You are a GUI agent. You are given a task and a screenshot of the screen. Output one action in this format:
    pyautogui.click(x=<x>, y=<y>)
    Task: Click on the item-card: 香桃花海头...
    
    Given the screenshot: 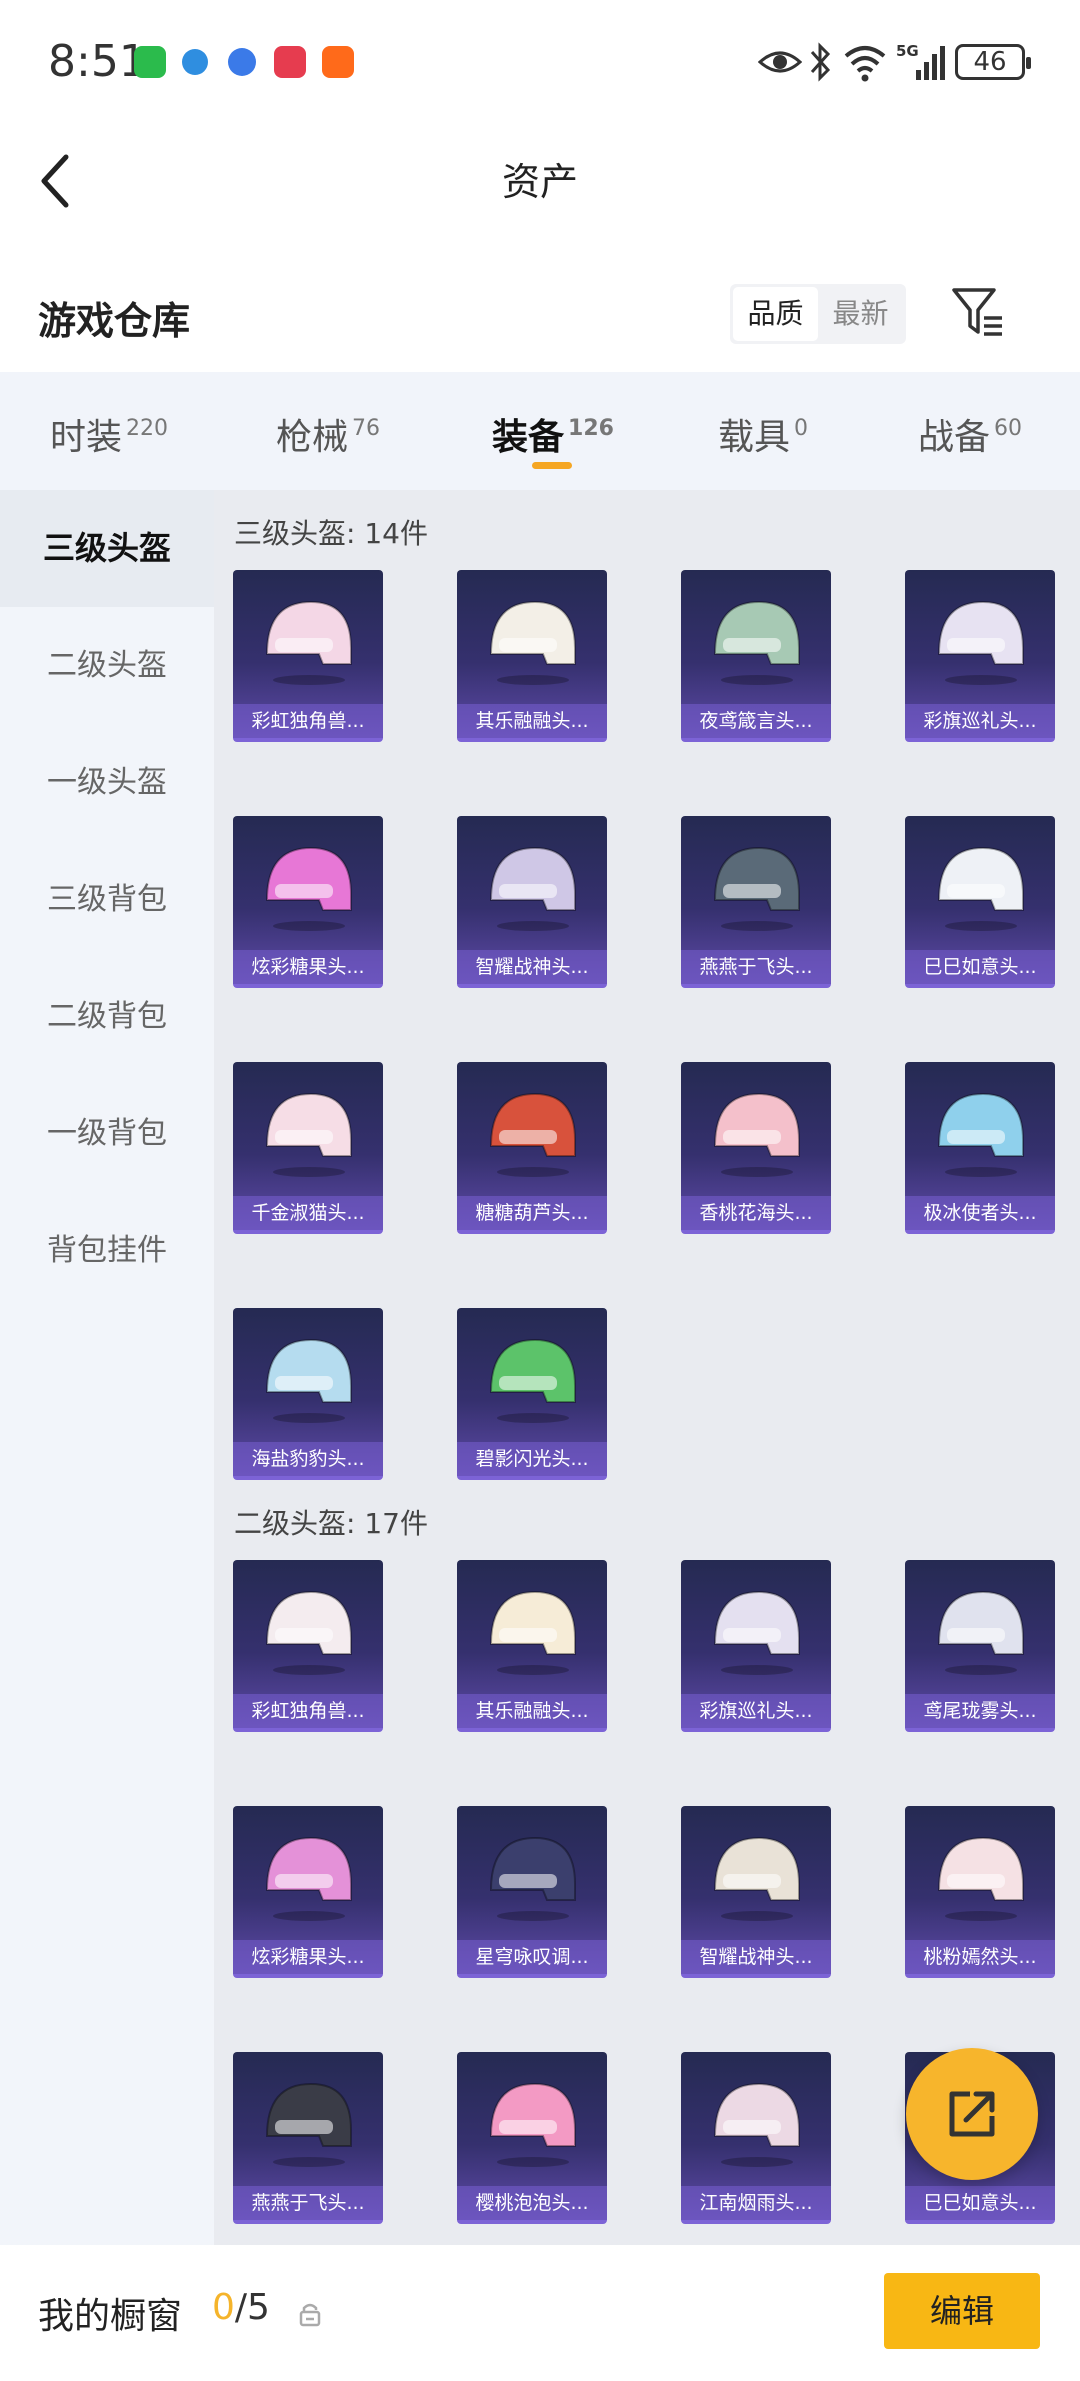 What is the action you would take?
    pyautogui.click(x=756, y=1148)
    